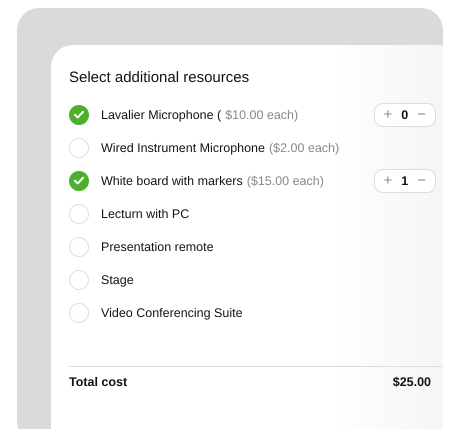 The width and height of the screenshot is (453, 429). Describe the element at coordinates (159, 77) in the screenshot. I see `panel-title: Select additional resources` at that location.